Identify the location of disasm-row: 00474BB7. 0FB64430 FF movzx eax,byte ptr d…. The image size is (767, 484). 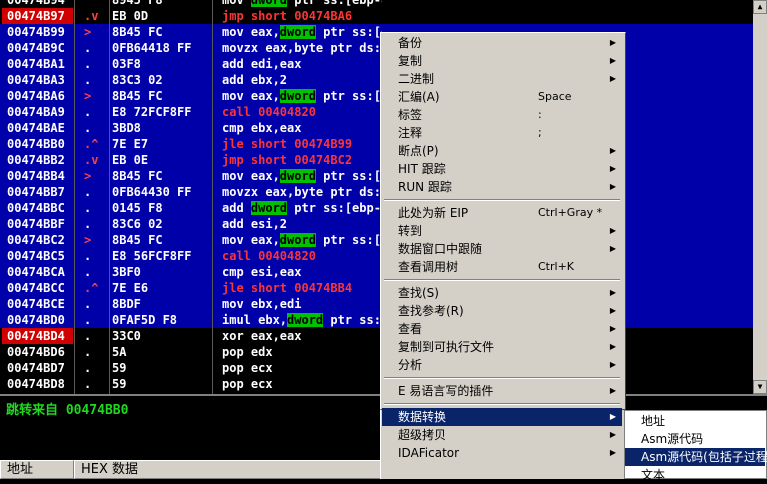
(376, 192).